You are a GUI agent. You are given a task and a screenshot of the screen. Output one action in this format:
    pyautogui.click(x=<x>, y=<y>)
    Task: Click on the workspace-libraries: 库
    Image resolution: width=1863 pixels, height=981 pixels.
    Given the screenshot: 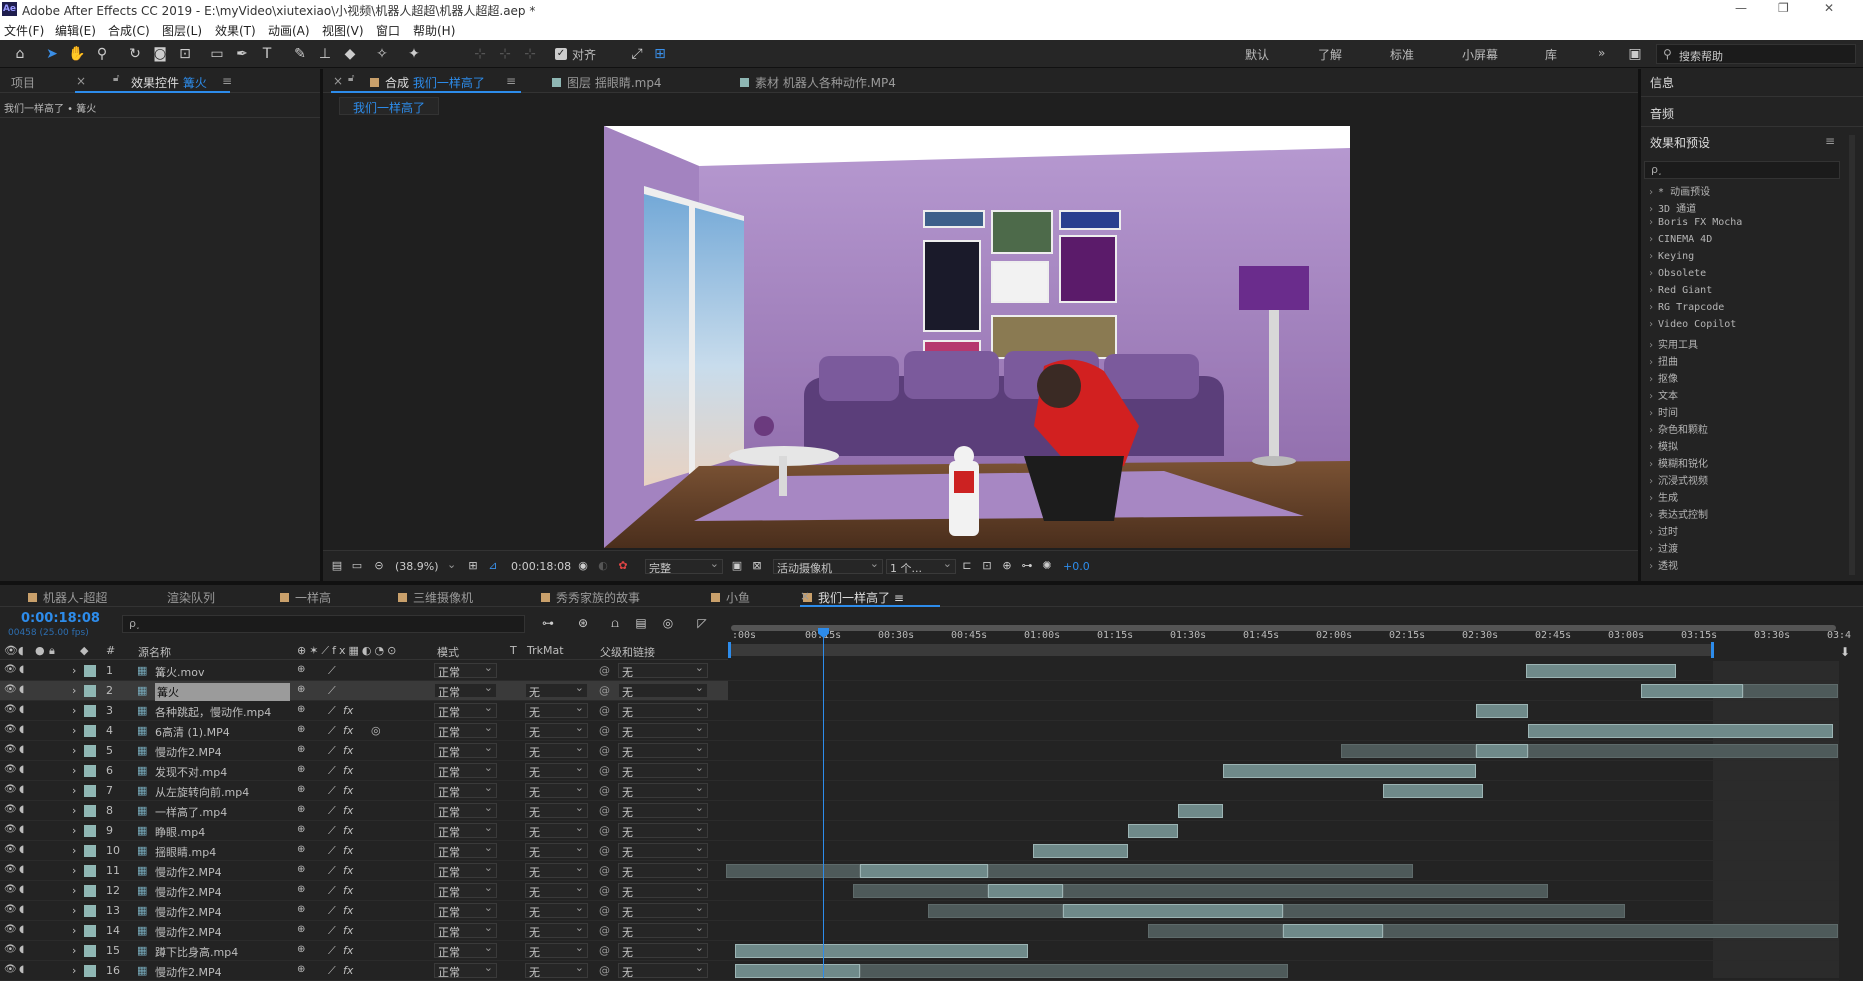 What is the action you would take?
    pyautogui.click(x=1551, y=54)
    